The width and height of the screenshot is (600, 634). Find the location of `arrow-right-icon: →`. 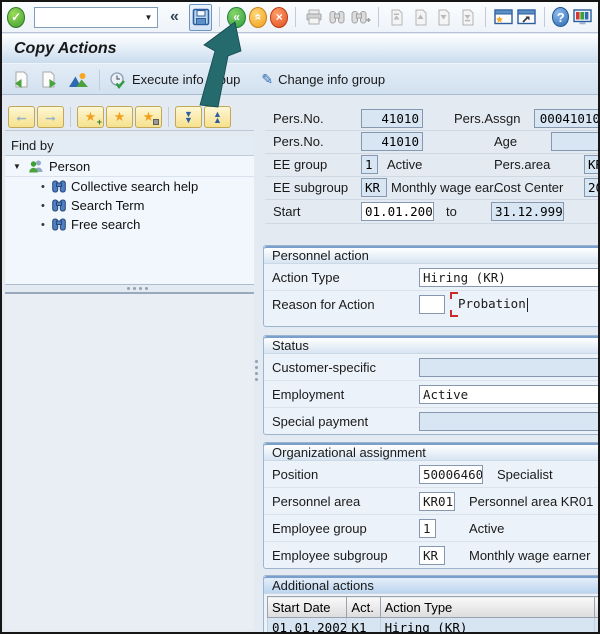

arrow-right-icon: → is located at coordinates (50, 116).